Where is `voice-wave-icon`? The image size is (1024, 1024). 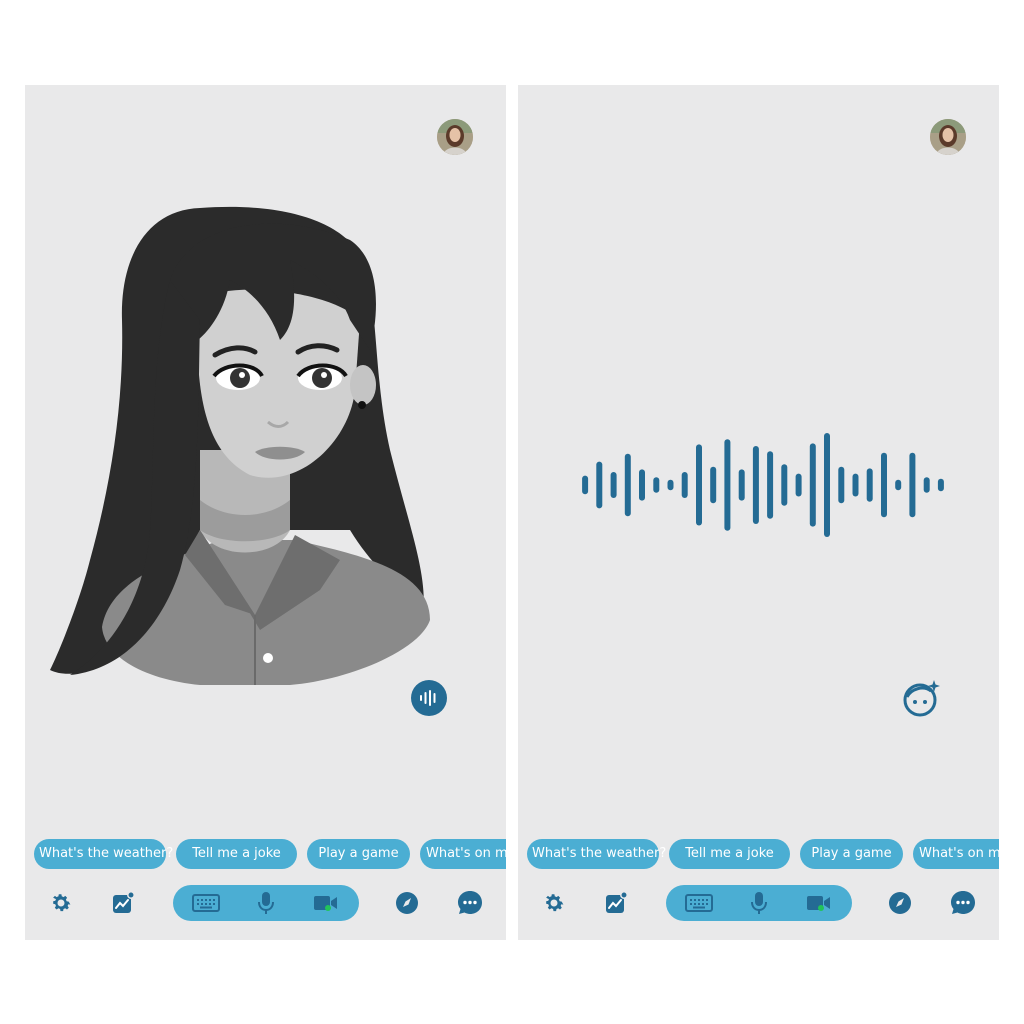 voice-wave-icon is located at coordinates (428, 698).